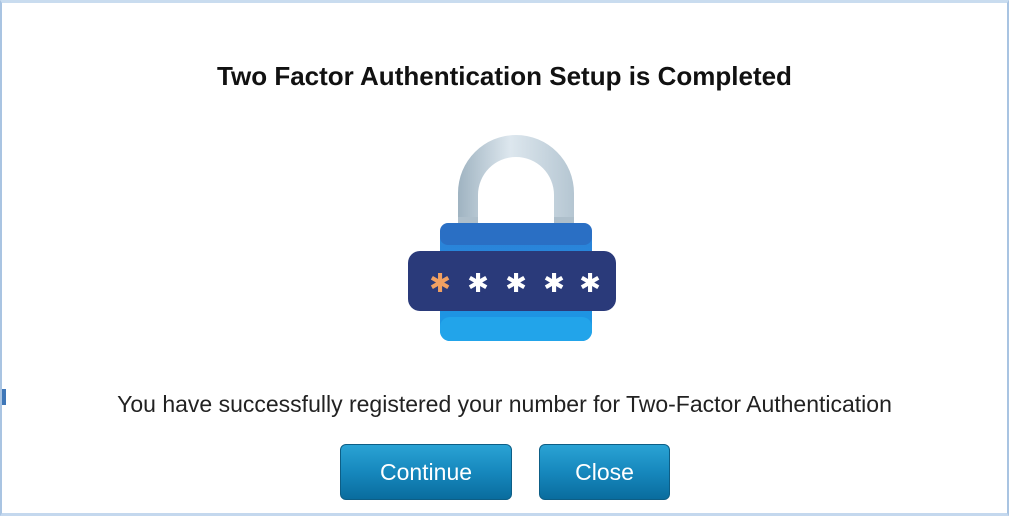  Describe the element at coordinates (604, 472) in the screenshot. I see `close-button: Close` at that location.